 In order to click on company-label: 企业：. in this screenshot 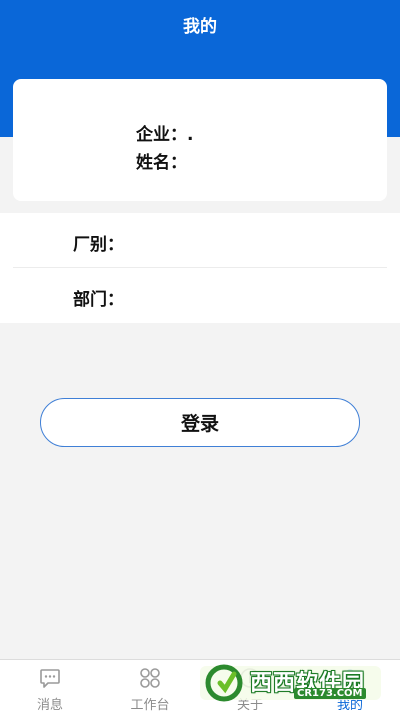, I will do `click(165, 135)`.